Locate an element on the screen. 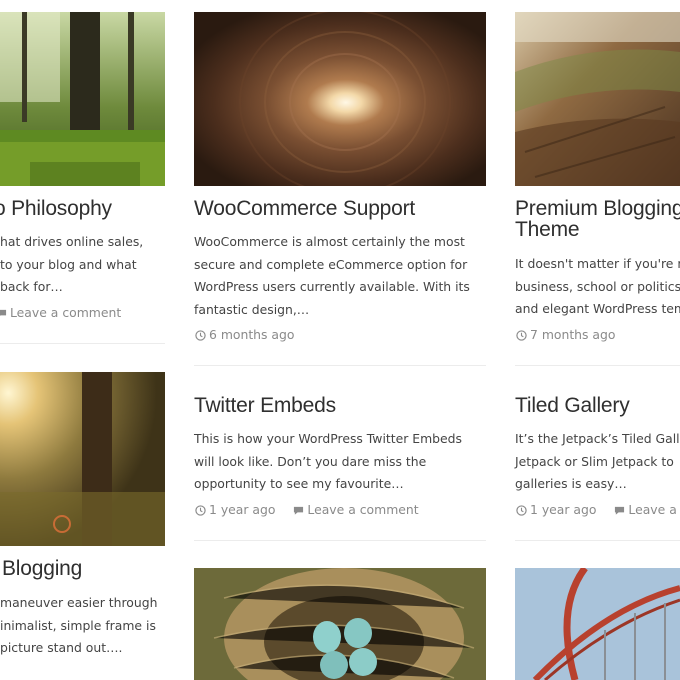 The image size is (680, 680). post-title: Blogging is located at coordinates (42, 568).